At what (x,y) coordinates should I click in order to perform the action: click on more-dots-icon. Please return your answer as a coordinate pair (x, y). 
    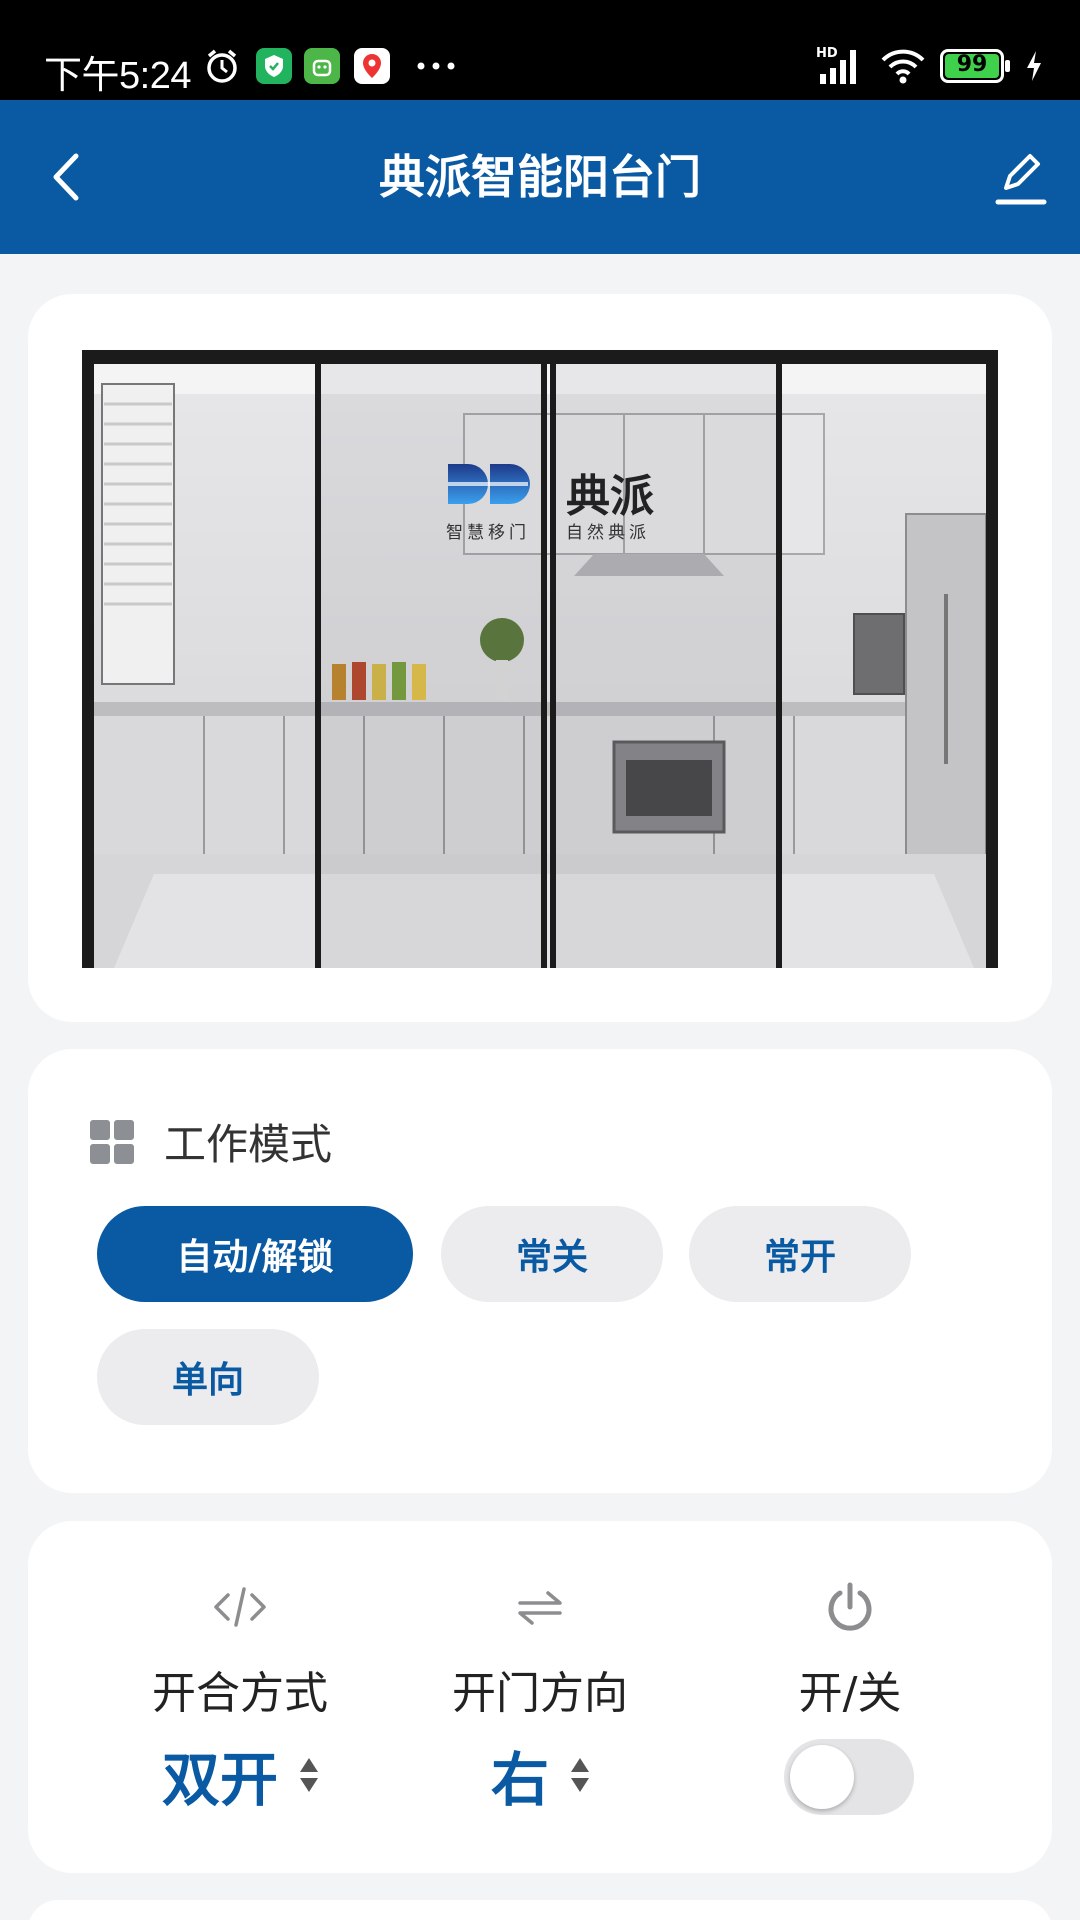
    Looking at the image, I should click on (436, 66).